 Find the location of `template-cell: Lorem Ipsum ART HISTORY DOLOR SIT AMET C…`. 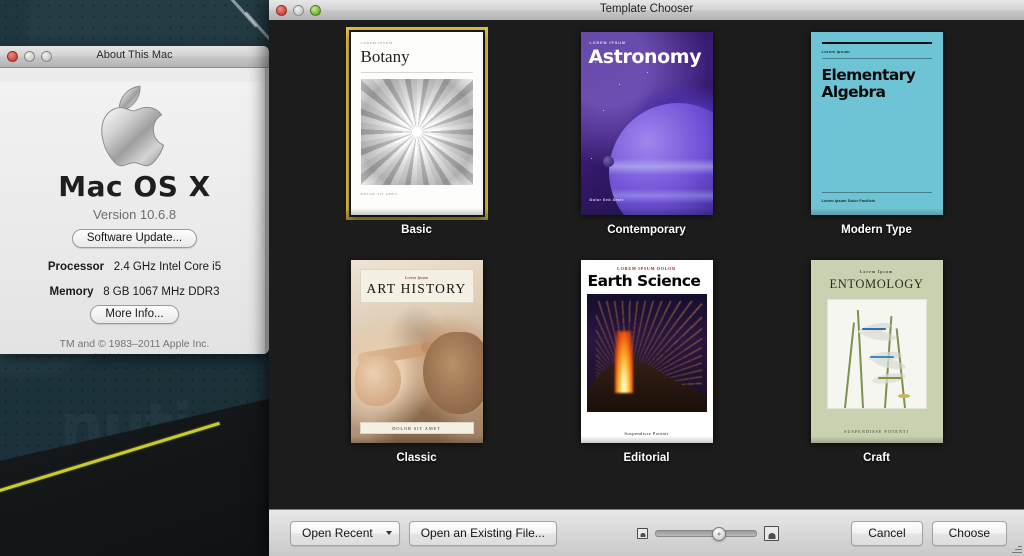

template-cell: Lorem Ipsum ART HISTORY DOLOR SIT AMET C… is located at coordinates (417, 377).